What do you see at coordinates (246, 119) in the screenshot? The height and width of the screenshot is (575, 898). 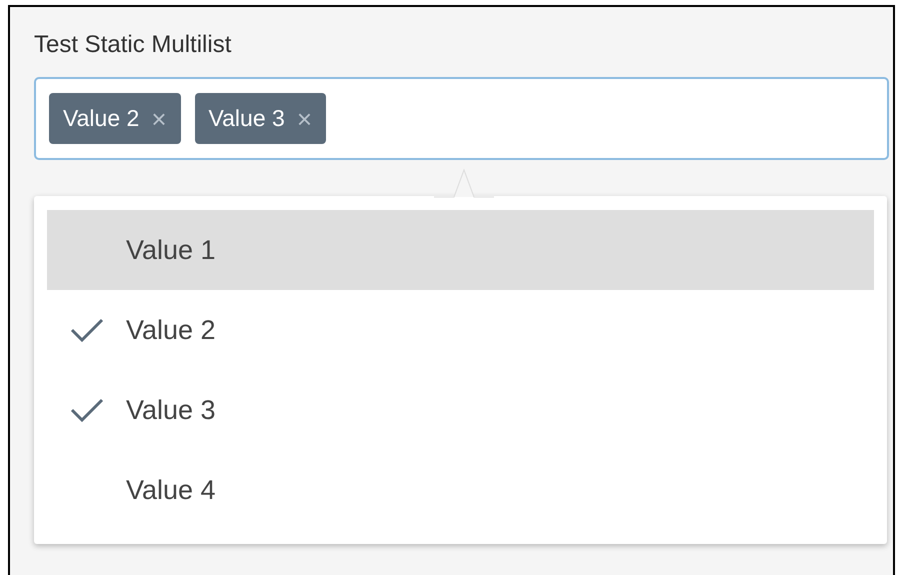 I see `chip-label: Value 3` at bounding box center [246, 119].